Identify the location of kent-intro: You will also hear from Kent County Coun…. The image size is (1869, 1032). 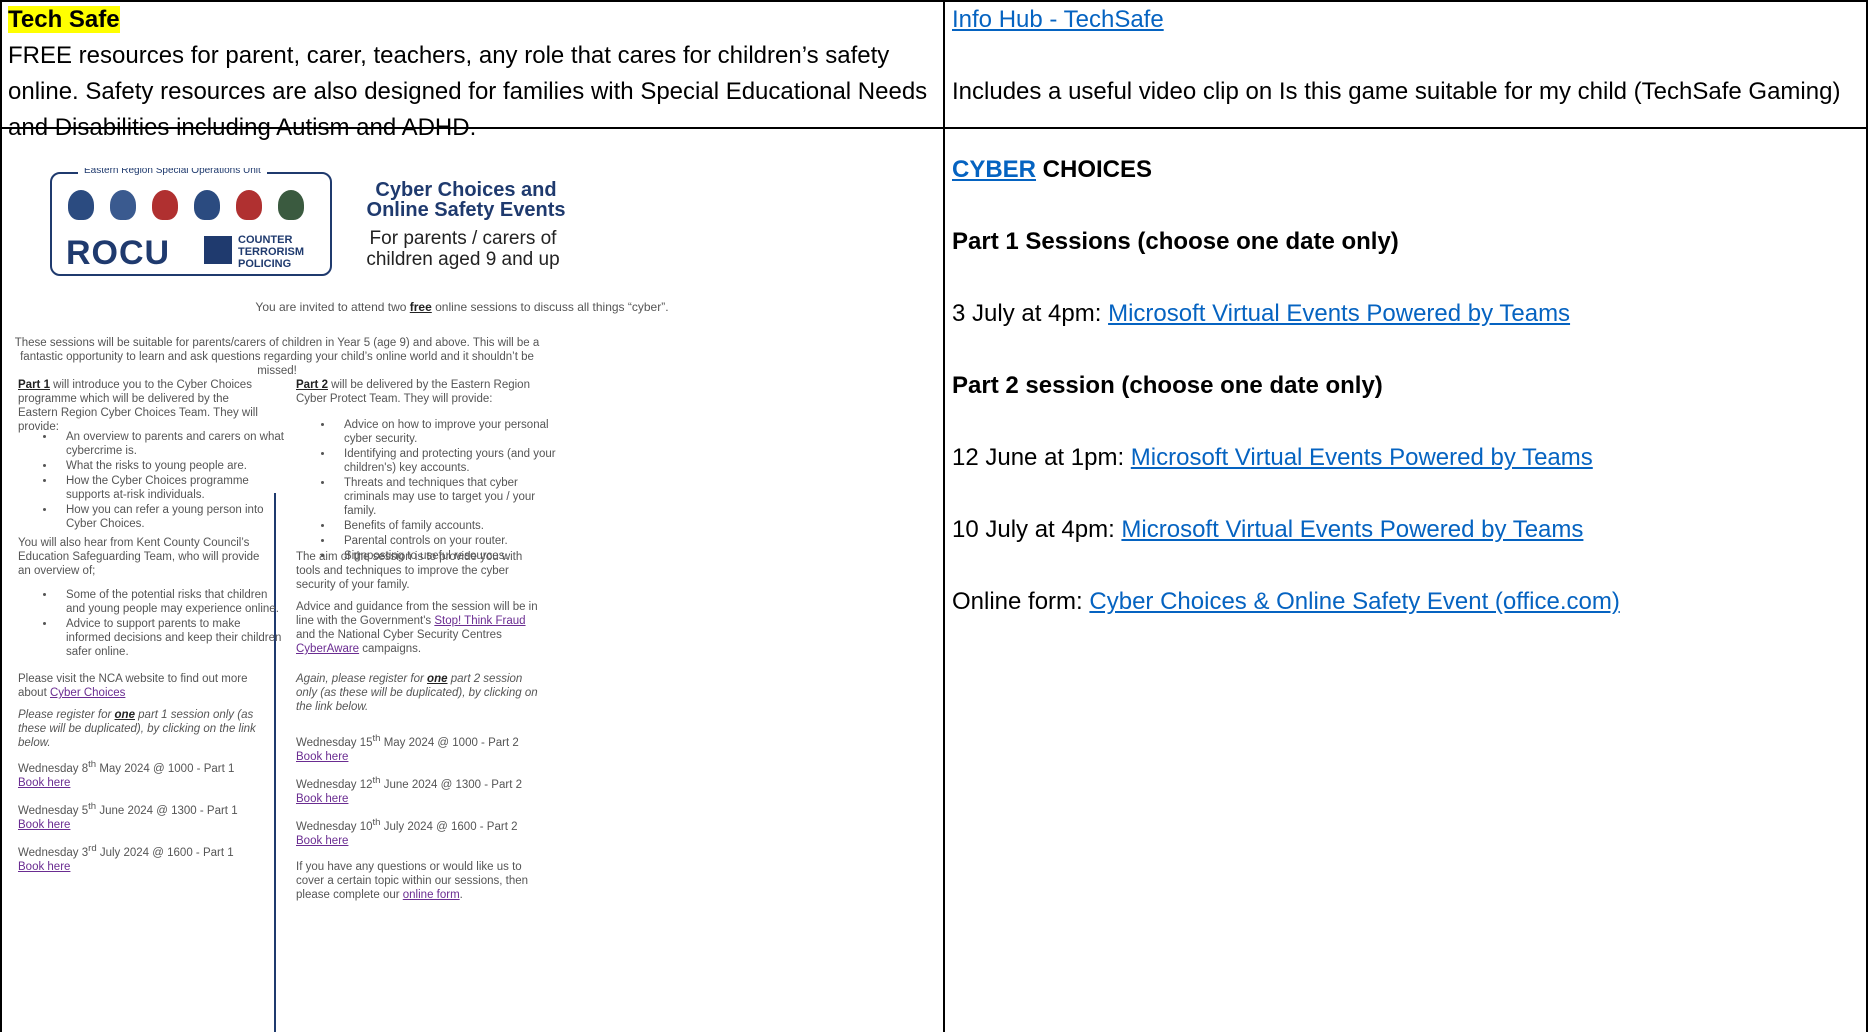
(139, 557).